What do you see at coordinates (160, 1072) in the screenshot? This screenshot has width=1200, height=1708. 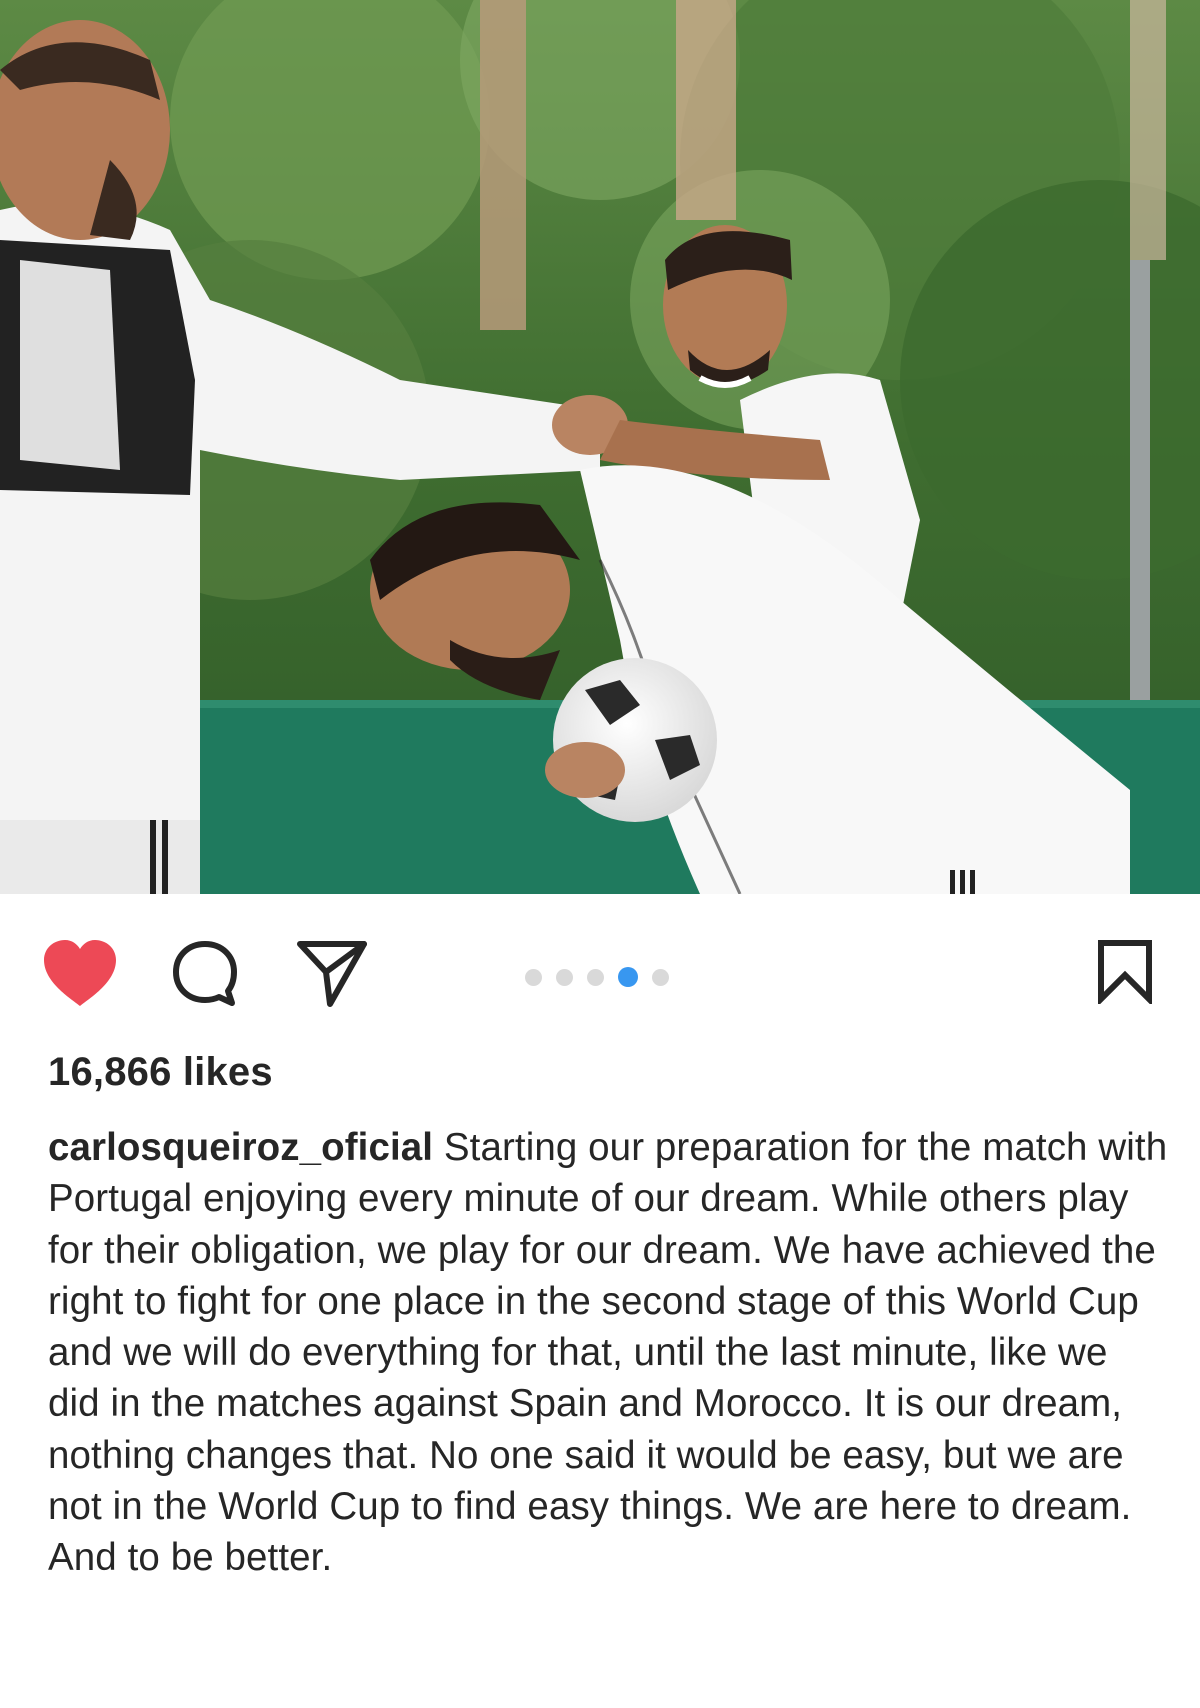 I see `likes-count: 16,866 likes` at bounding box center [160, 1072].